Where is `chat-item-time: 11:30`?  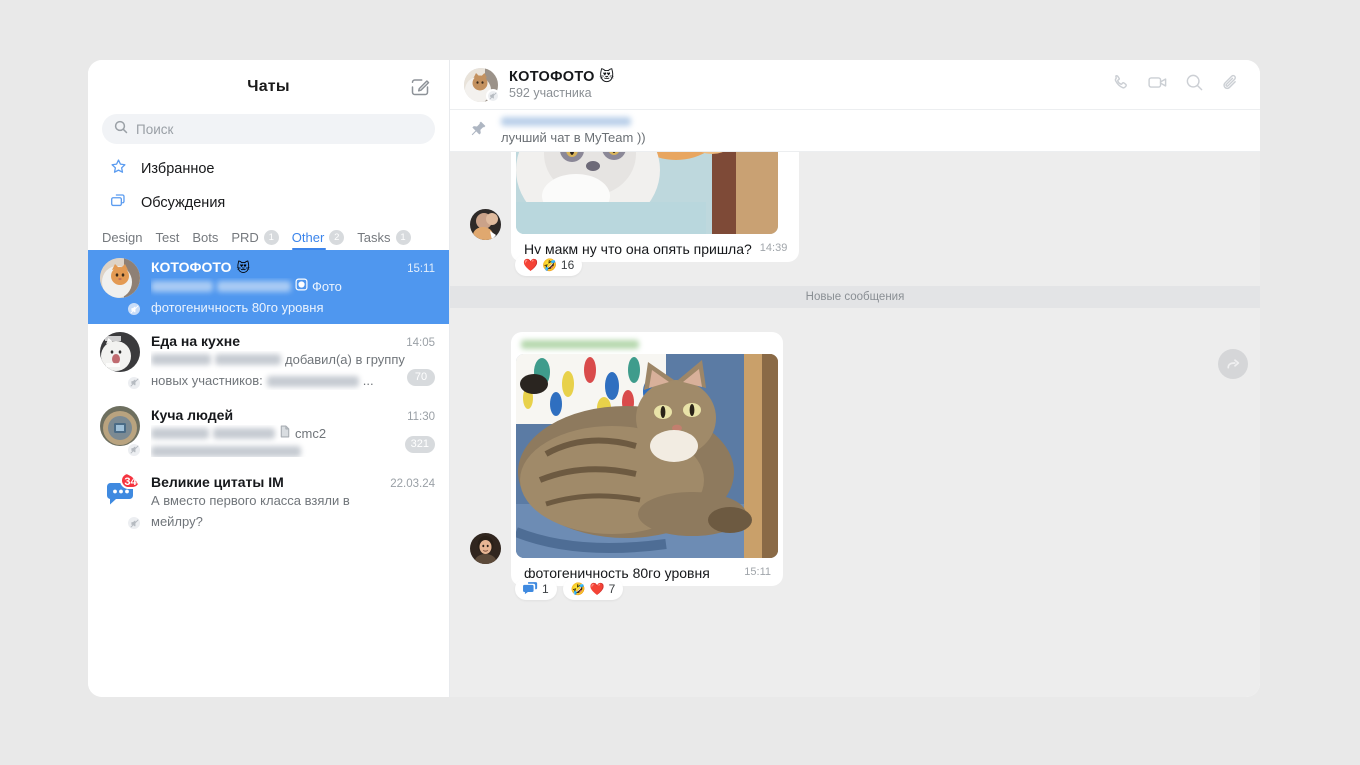 chat-item-time: 11:30 is located at coordinates (421, 416).